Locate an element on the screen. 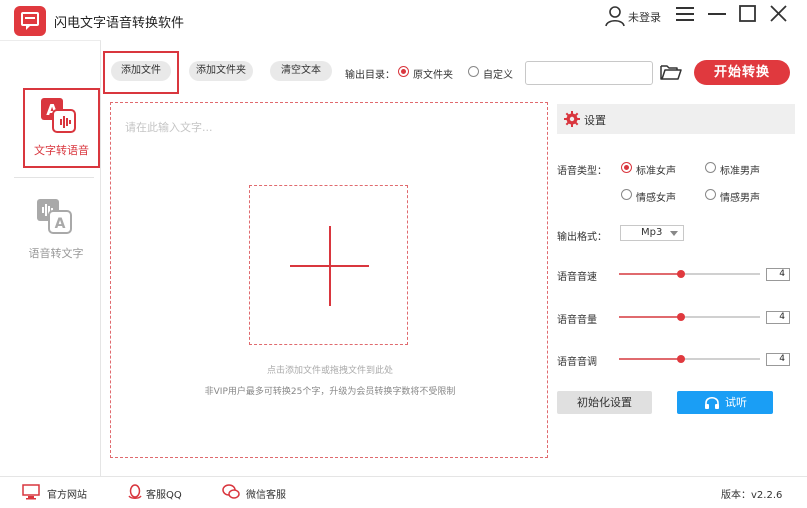 The height and width of the screenshot is (508, 807). gear-icon is located at coordinates (572, 119).